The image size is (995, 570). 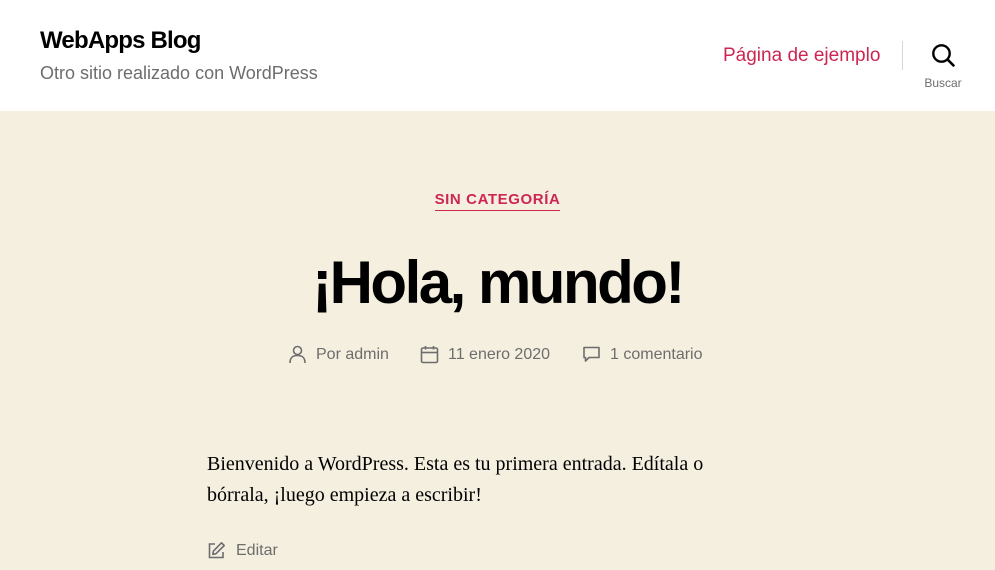 I want to click on edit-label: Editar, so click(x=257, y=550).